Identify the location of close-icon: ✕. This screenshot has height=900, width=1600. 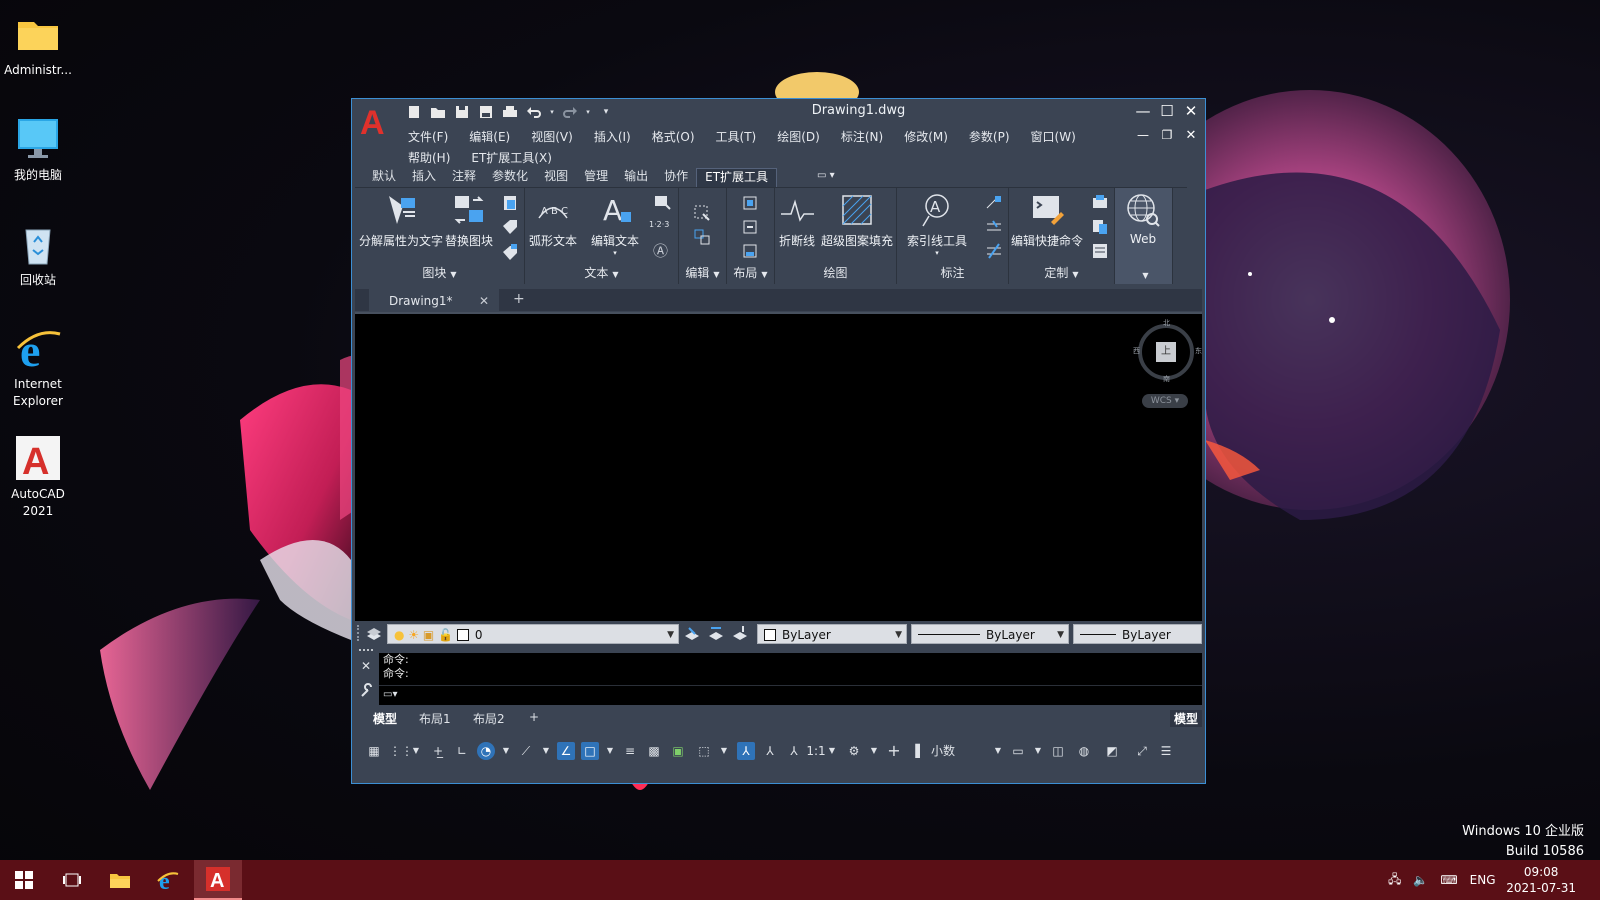
(1191, 111).